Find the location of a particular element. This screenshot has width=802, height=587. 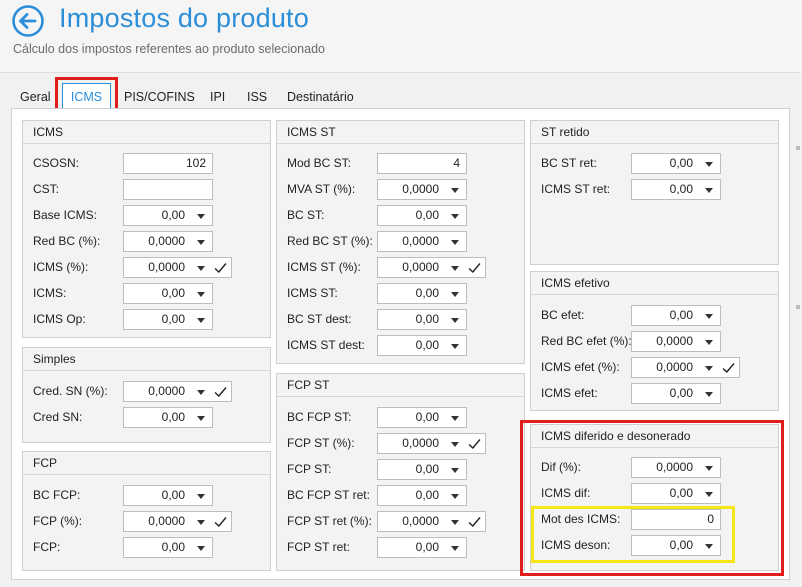

cred-sn-dropdown: 0,00 is located at coordinates (168, 417).